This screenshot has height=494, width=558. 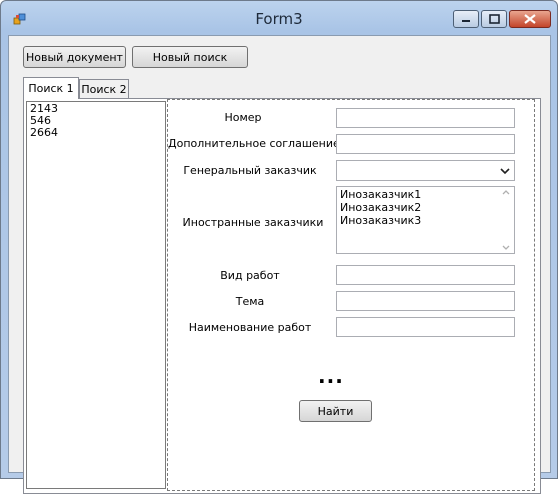 I want to click on list-item: 2664, so click(x=96, y=133).